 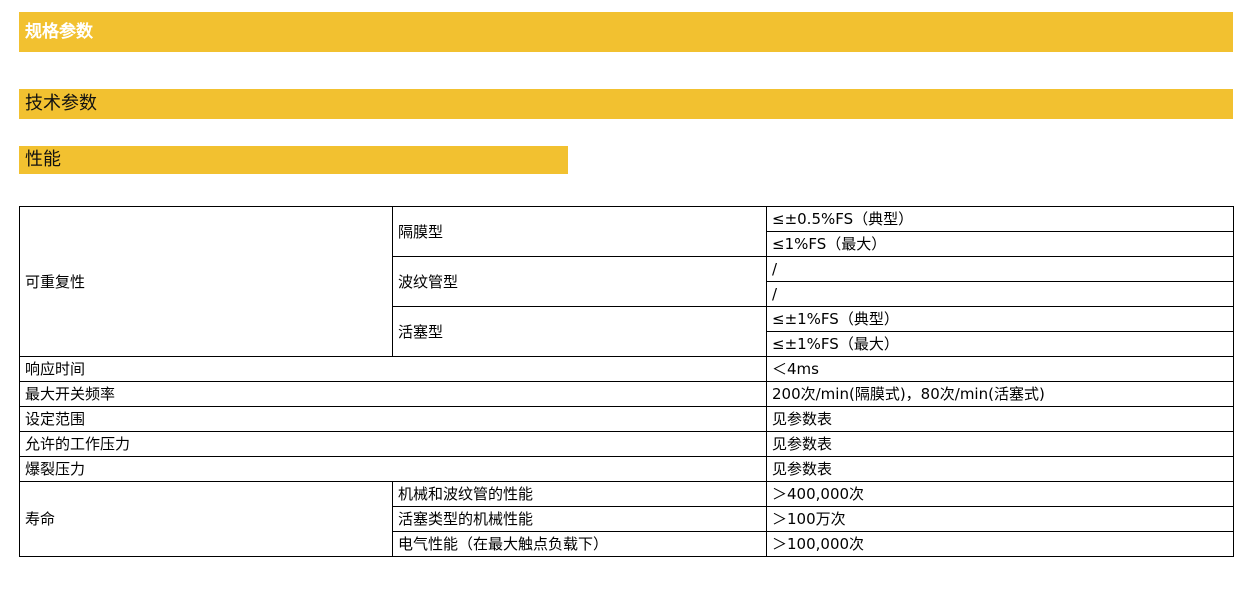 I want to click on table-row: 最大开关频率 200次/min(隔膜式)，80次/min(活塞式), so click(x=626, y=394).